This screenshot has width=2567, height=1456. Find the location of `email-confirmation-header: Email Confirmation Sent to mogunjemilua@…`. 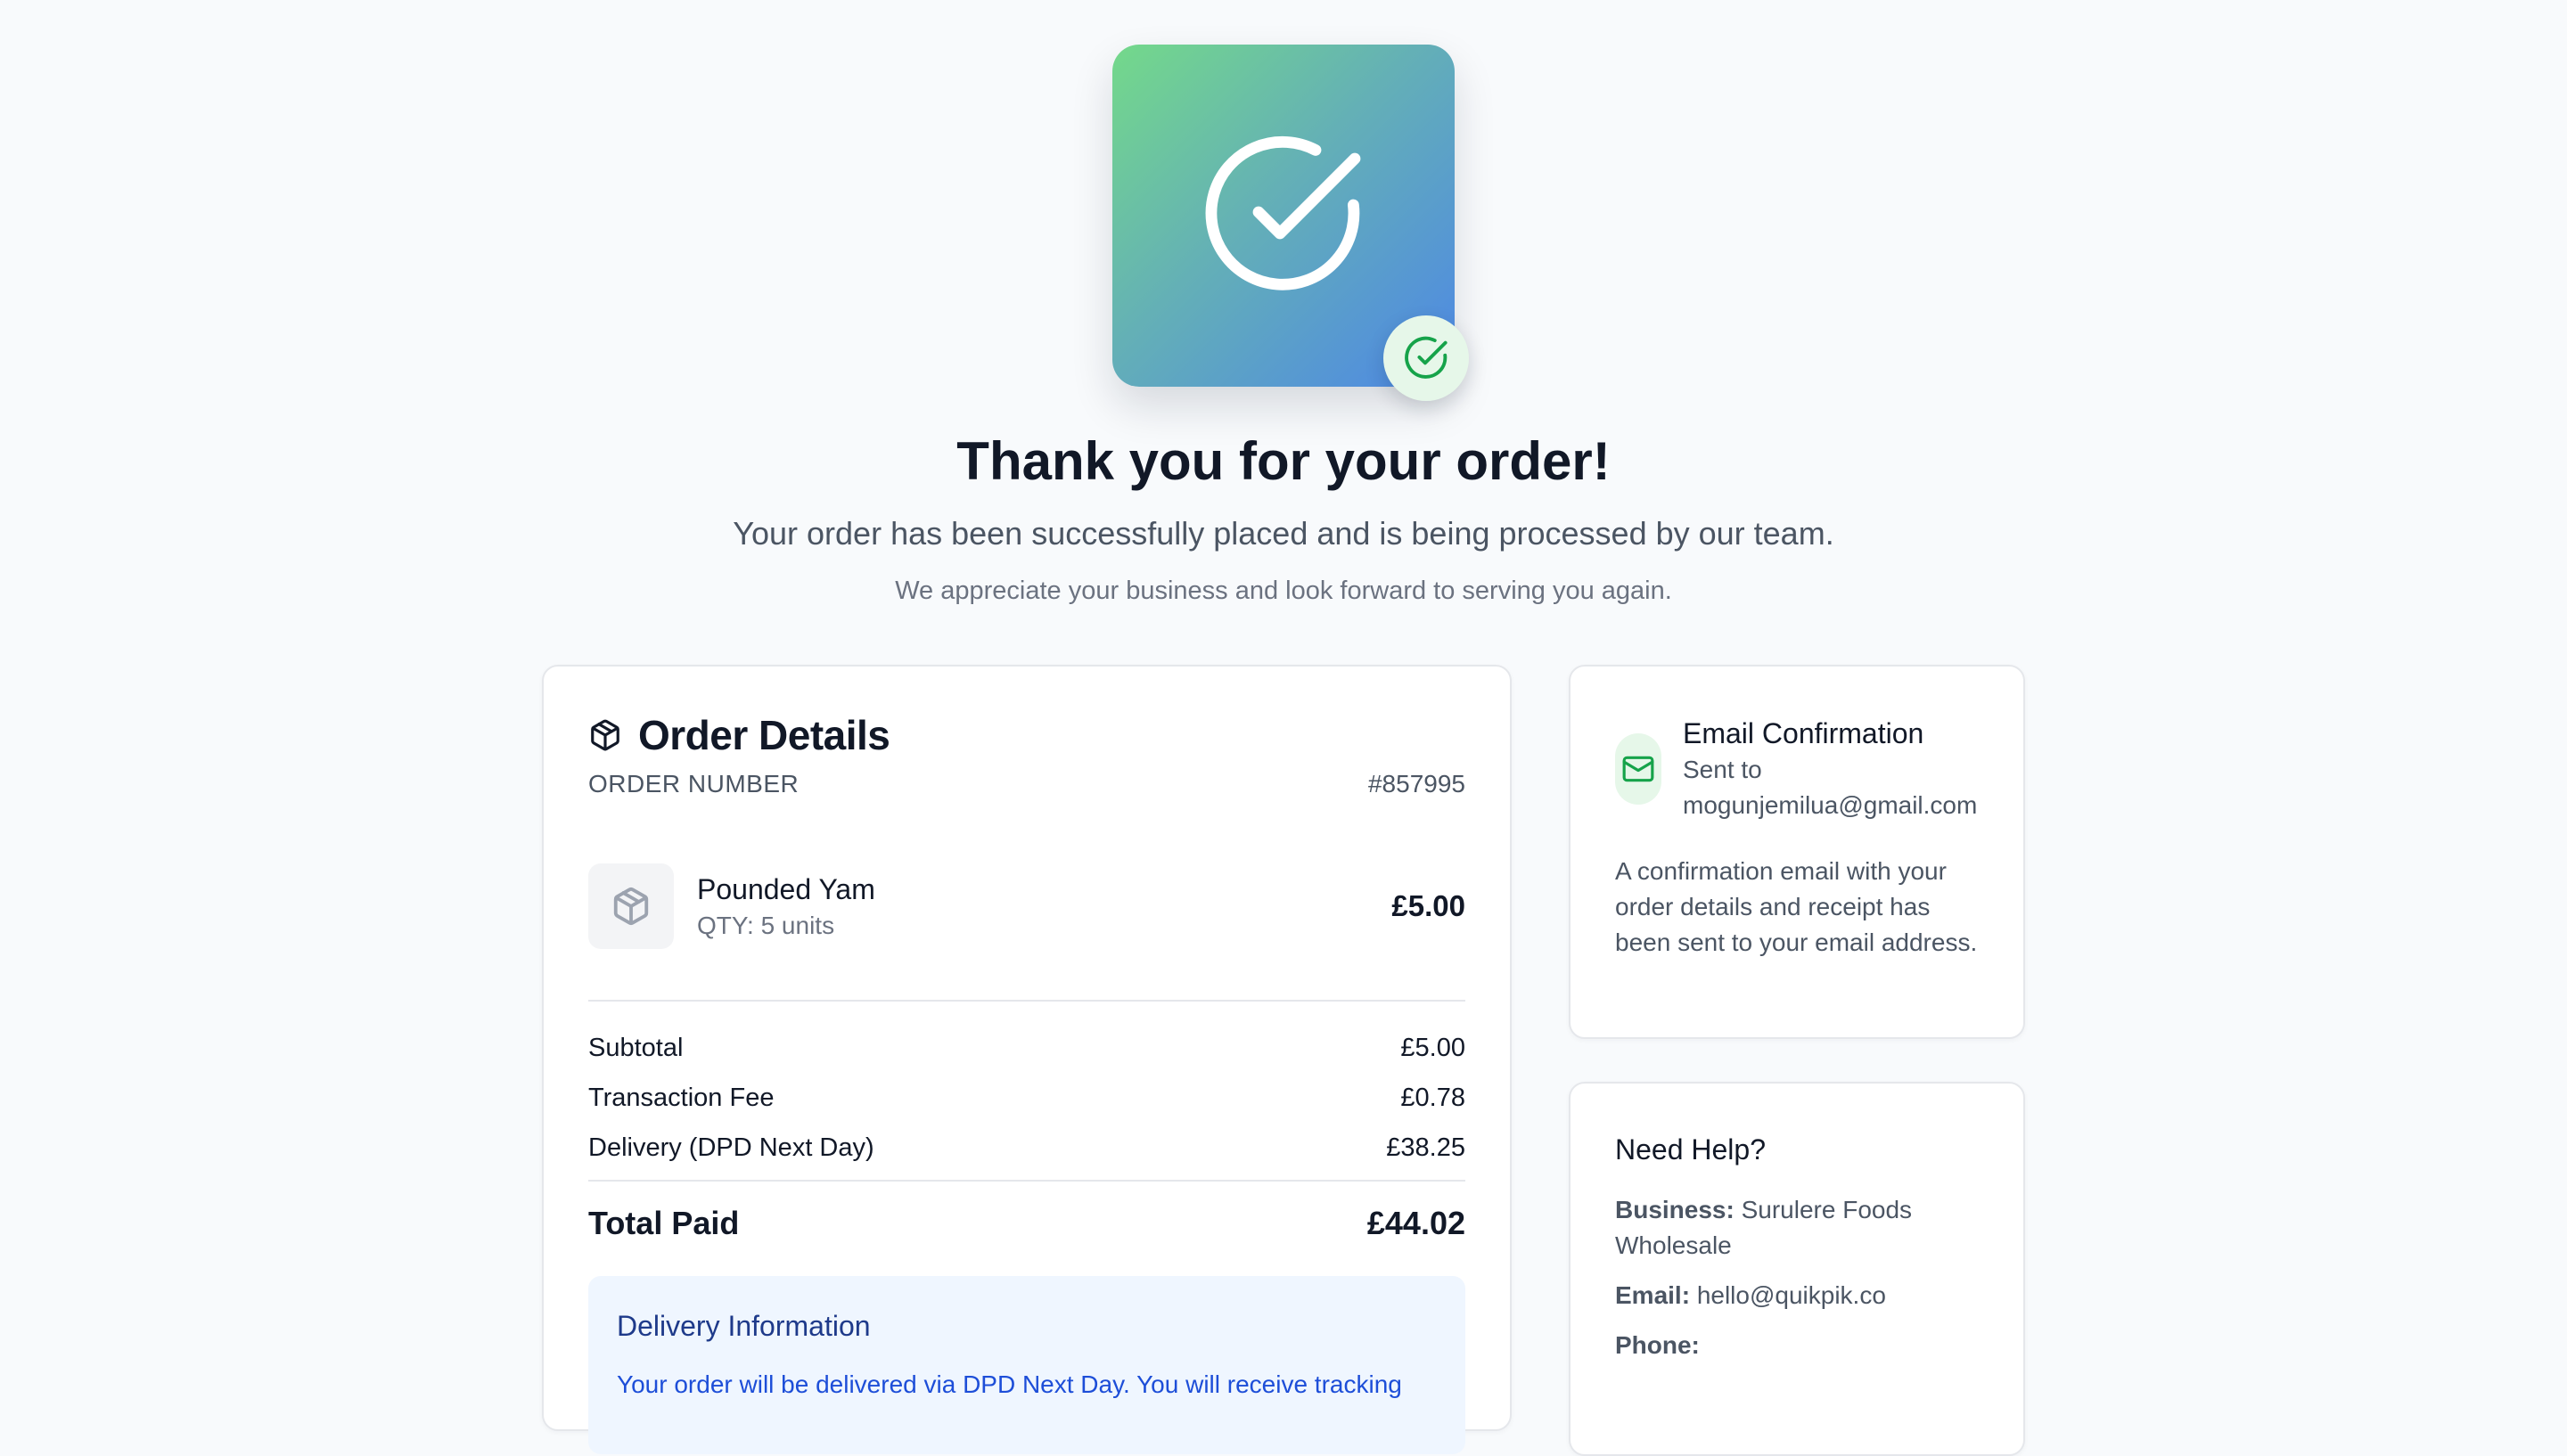

email-confirmation-header: Email Confirmation Sent to mogunjemilua@… is located at coordinates (1801, 769).